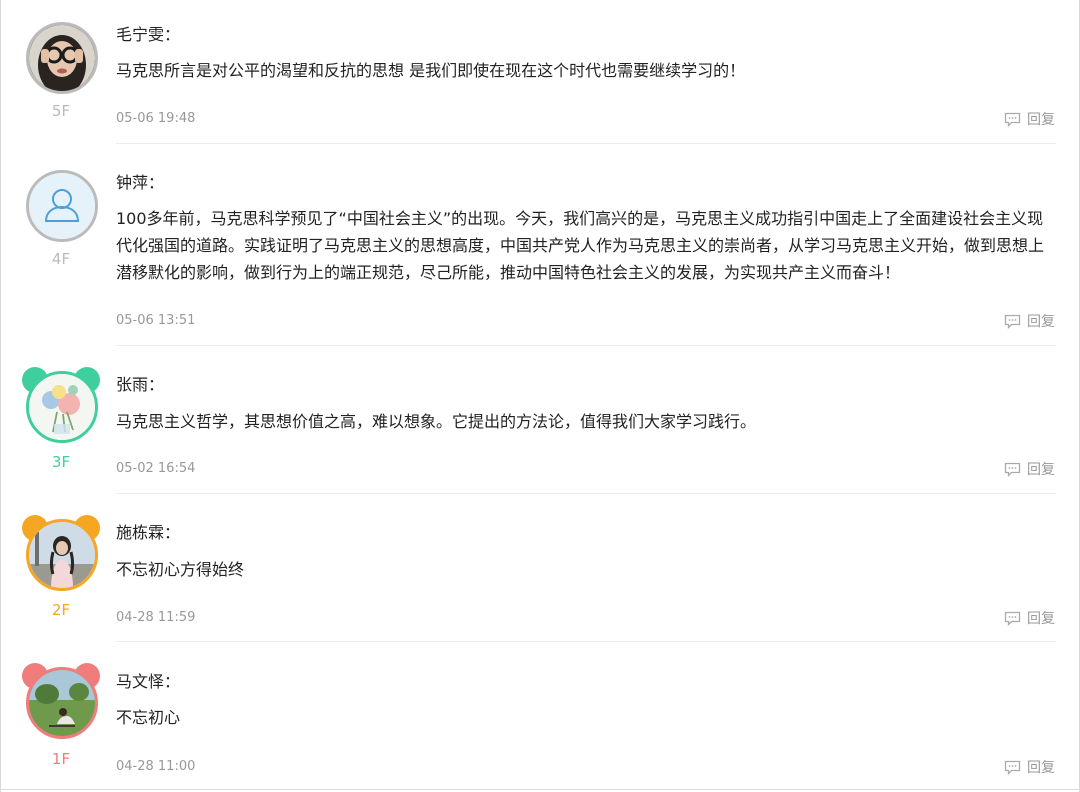  Describe the element at coordinates (61, 462) in the screenshot. I see `floor-number: 3F` at that location.